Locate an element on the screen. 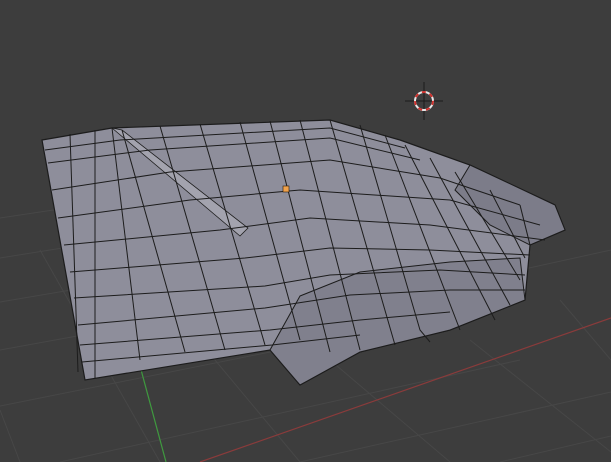 Image resolution: width=611 pixels, height=462 pixels. y-axis-line is located at coordinates (153, 413).